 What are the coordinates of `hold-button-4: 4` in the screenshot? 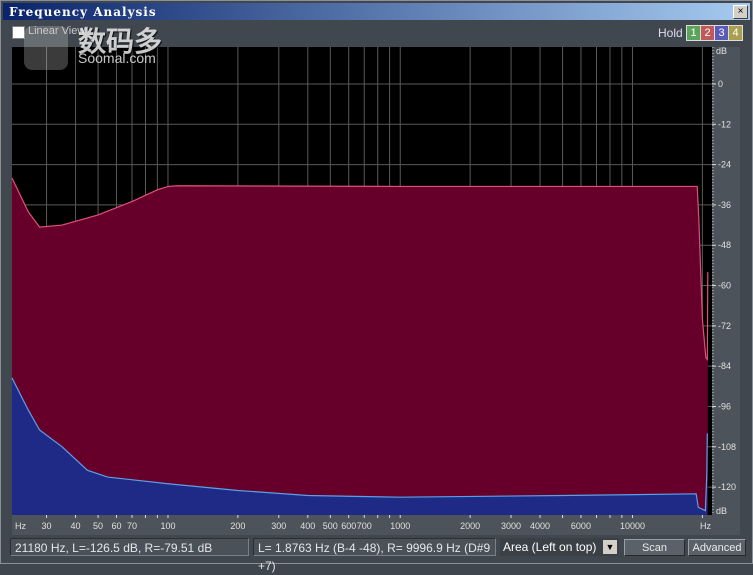 It's located at (735, 33).